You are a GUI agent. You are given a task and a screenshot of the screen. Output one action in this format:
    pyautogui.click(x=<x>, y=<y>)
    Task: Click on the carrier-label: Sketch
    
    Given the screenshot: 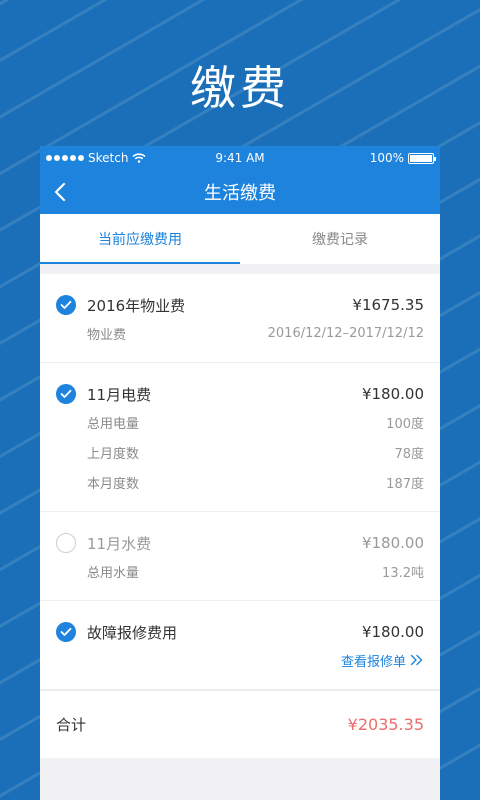 What is the action you would take?
    pyautogui.click(x=108, y=158)
    